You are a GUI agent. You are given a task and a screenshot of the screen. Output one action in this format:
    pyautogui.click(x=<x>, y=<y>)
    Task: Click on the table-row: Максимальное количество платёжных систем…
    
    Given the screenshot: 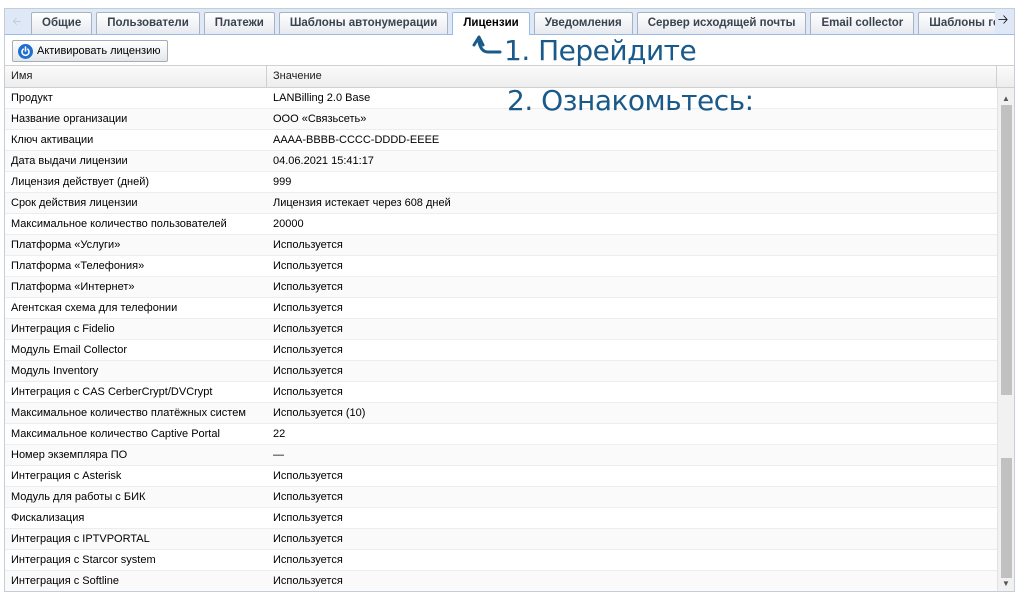 What is the action you would take?
    pyautogui.click(x=501, y=413)
    